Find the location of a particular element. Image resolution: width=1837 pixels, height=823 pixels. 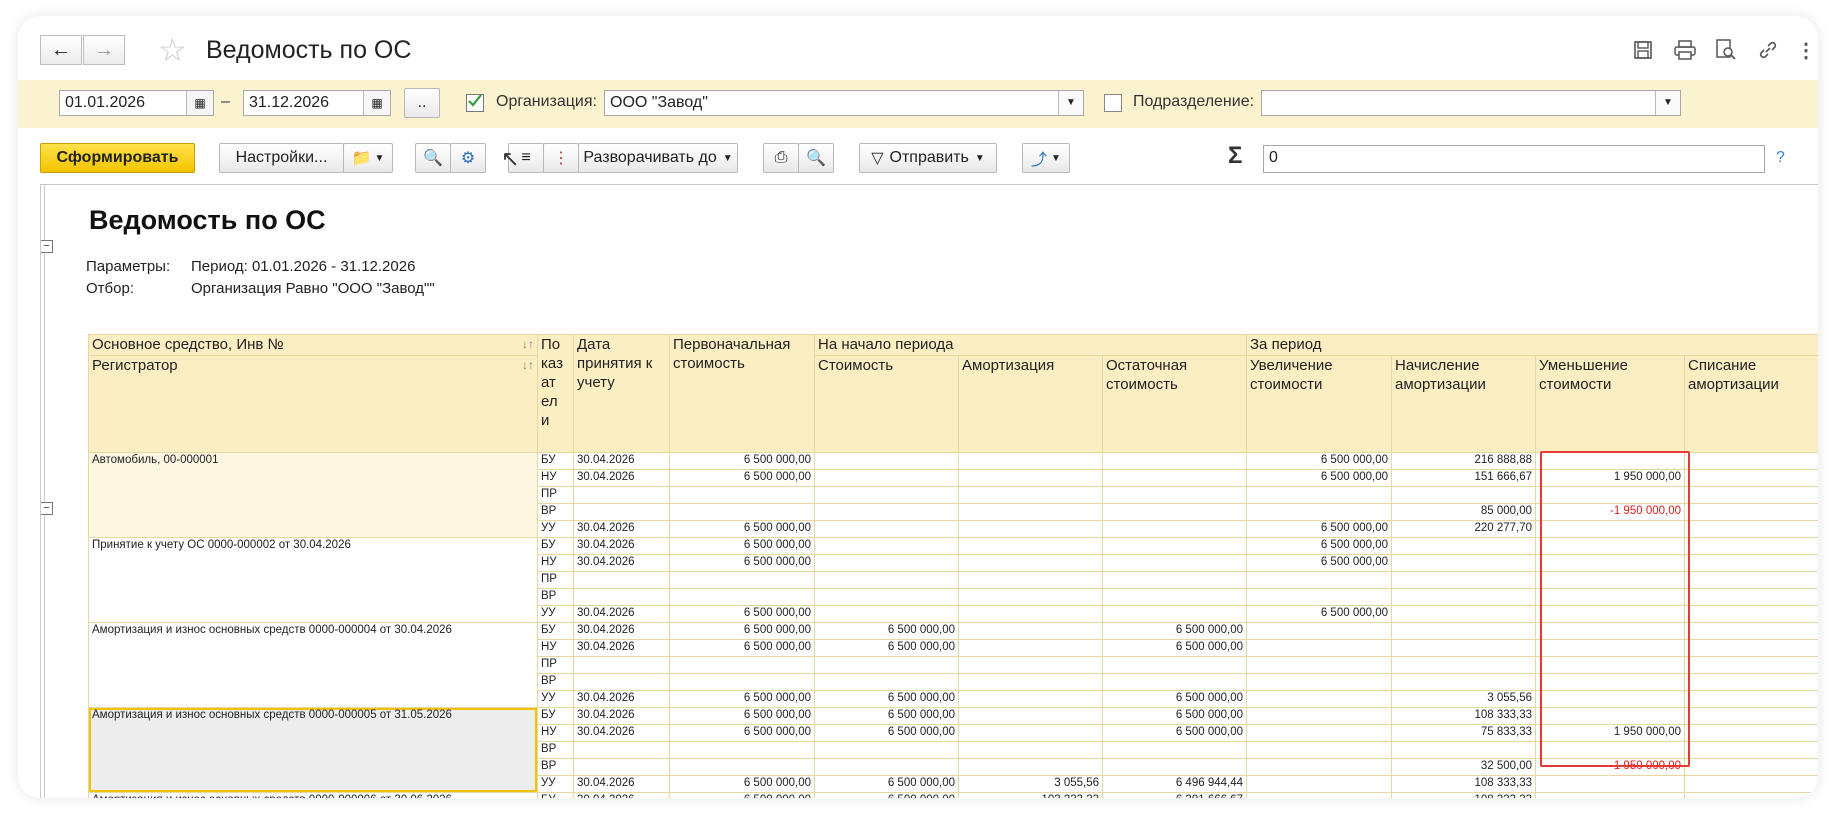

header-initial-cost: Первоначальная стоимость is located at coordinates (742, 393).